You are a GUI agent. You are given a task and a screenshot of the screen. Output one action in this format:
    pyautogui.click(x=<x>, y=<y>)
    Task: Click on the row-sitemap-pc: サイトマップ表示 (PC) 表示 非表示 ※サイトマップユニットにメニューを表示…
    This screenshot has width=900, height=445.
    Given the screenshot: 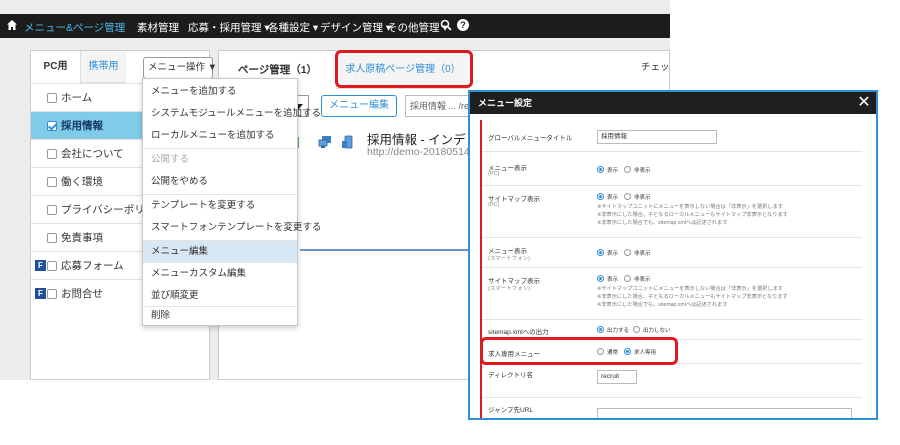 What is the action you would take?
    pyautogui.click(x=672, y=212)
    